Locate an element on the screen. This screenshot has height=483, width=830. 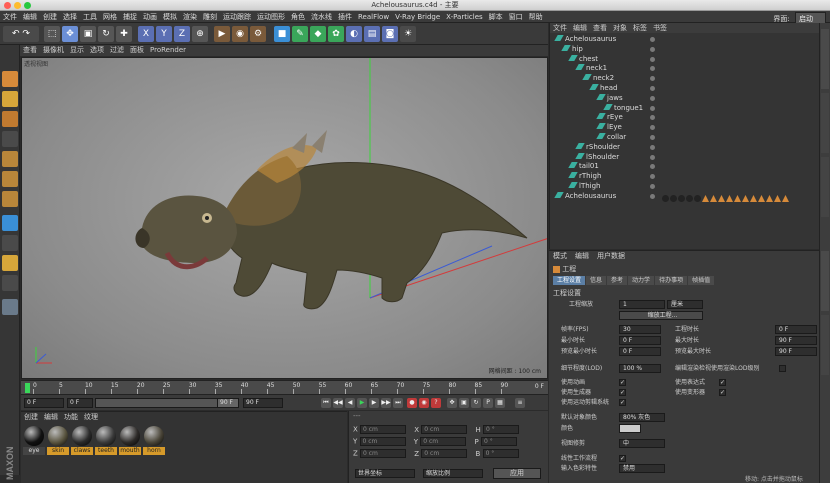
object-menu-item: 文件 is located at coordinates (560, 28).